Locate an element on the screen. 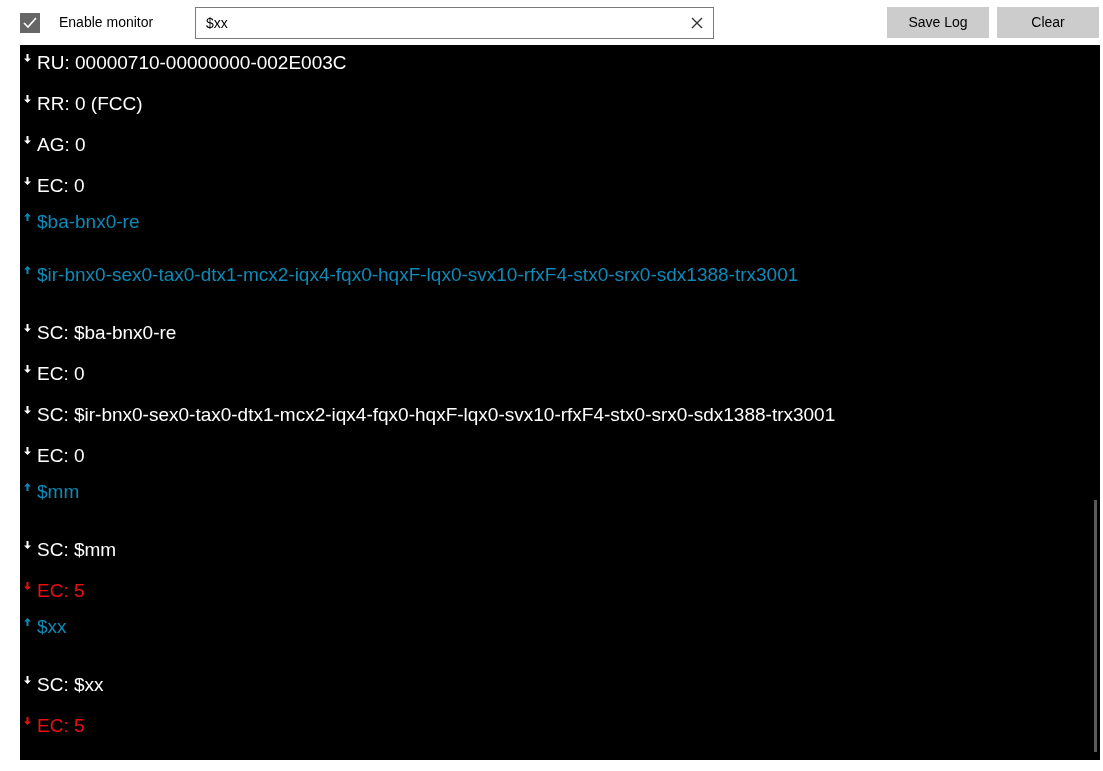  log-line: SC: $ir-bnx0-sex0-tax0-dtx1-mcx2-iqx4-fqx0-hqxF-lqx0-svx10-rfxF4-stx0-srx0-sdx1388-trx3001 is located at coordinates (436, 415).